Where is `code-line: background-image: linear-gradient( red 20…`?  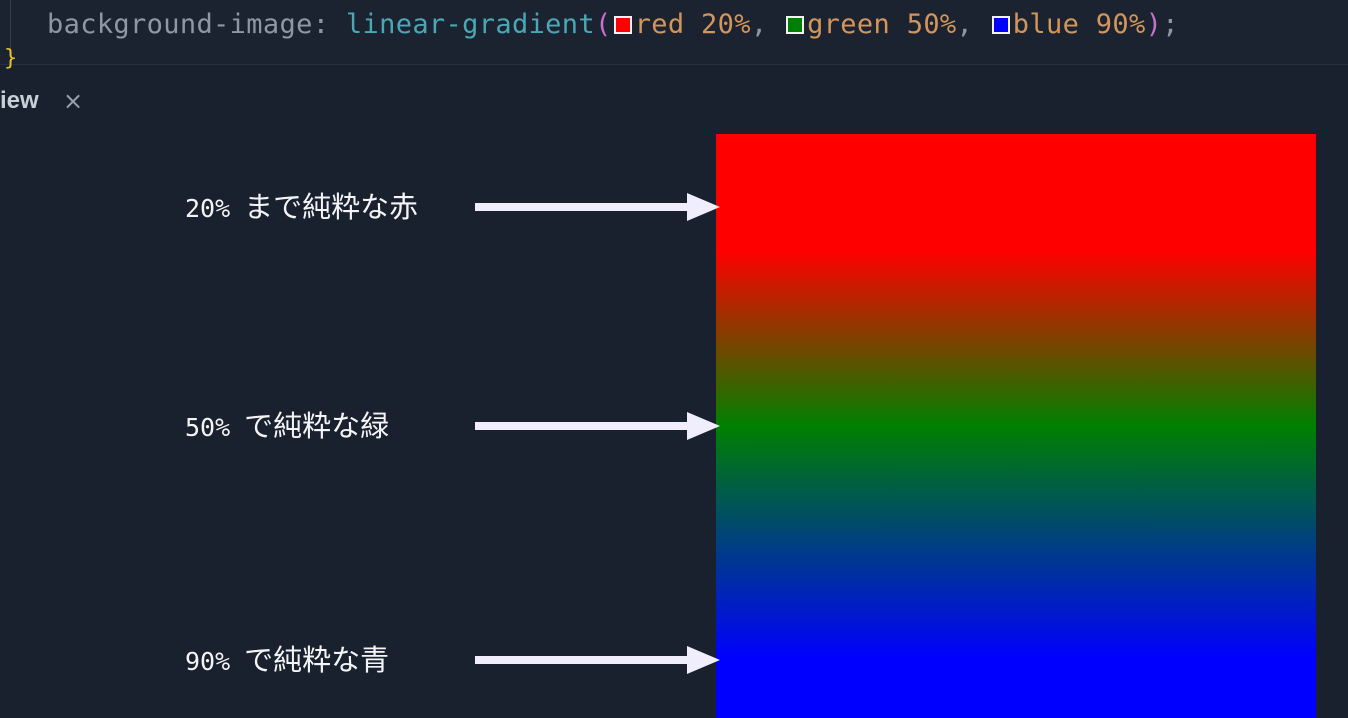
code-line: background-image: linear-gradient( red 20… is located at coordinates (613, 25).